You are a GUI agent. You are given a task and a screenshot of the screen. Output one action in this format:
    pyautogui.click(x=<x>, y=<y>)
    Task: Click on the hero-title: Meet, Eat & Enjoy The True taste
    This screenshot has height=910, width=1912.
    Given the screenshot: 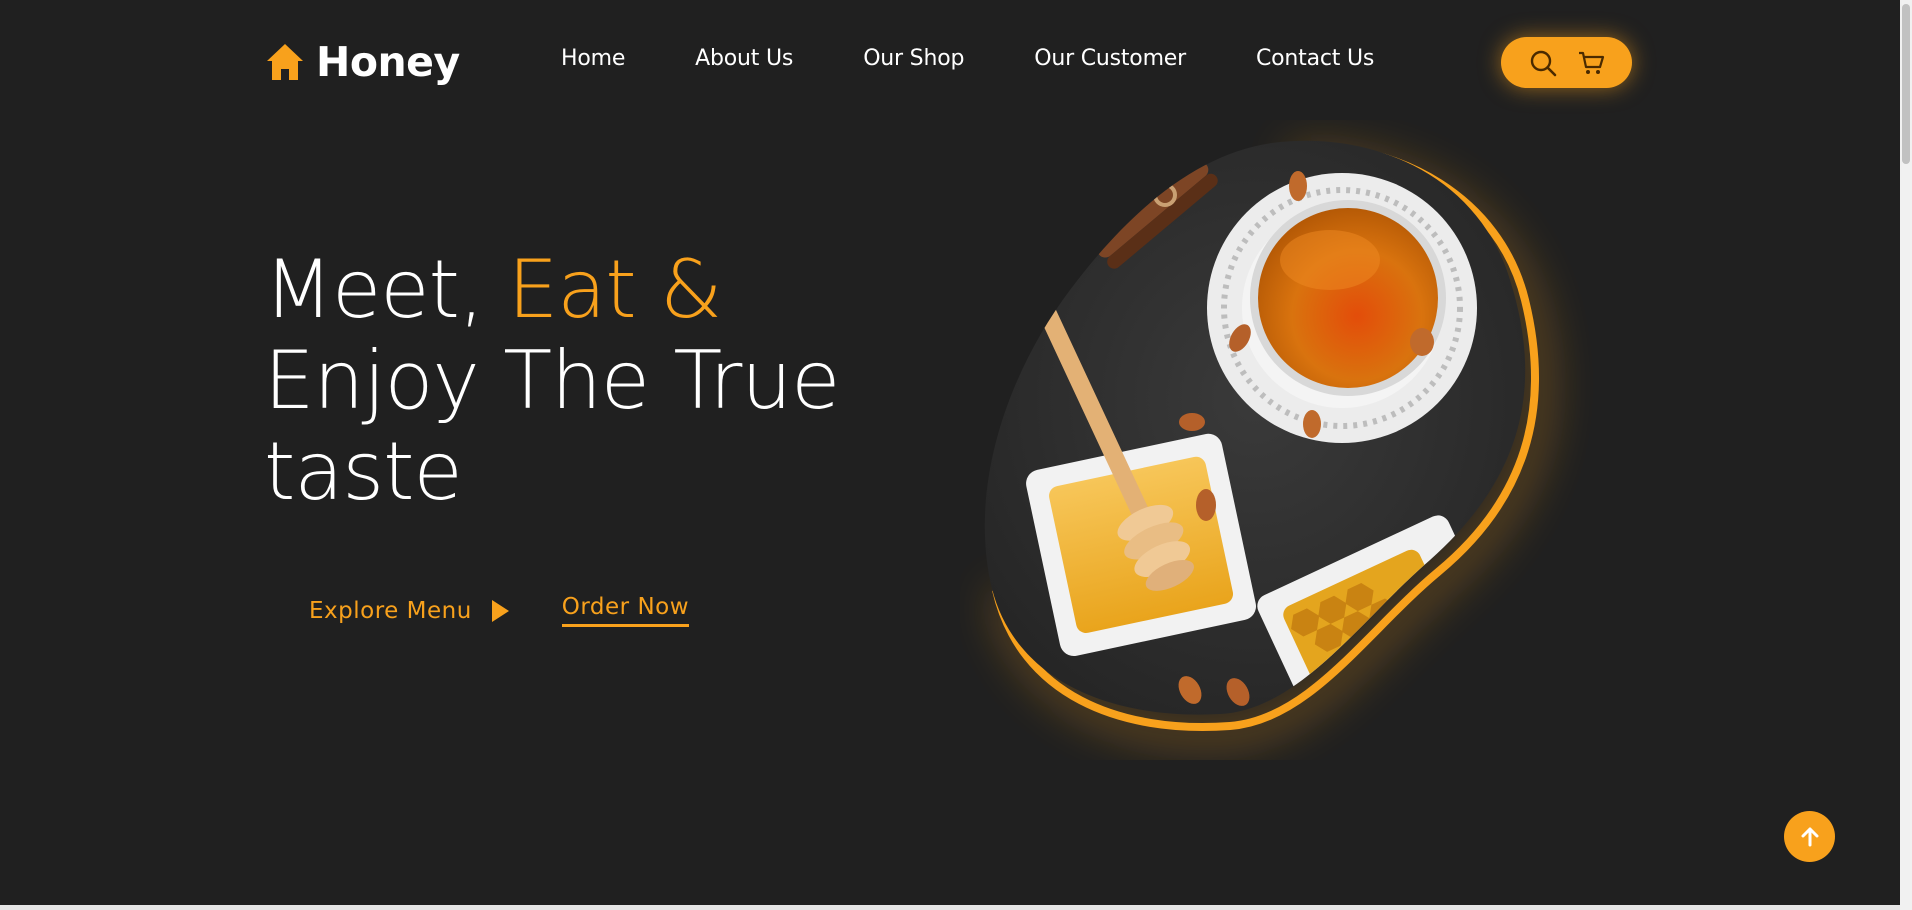 What is the action you would take?
    pyautogui.click(x=552, y=380)
    